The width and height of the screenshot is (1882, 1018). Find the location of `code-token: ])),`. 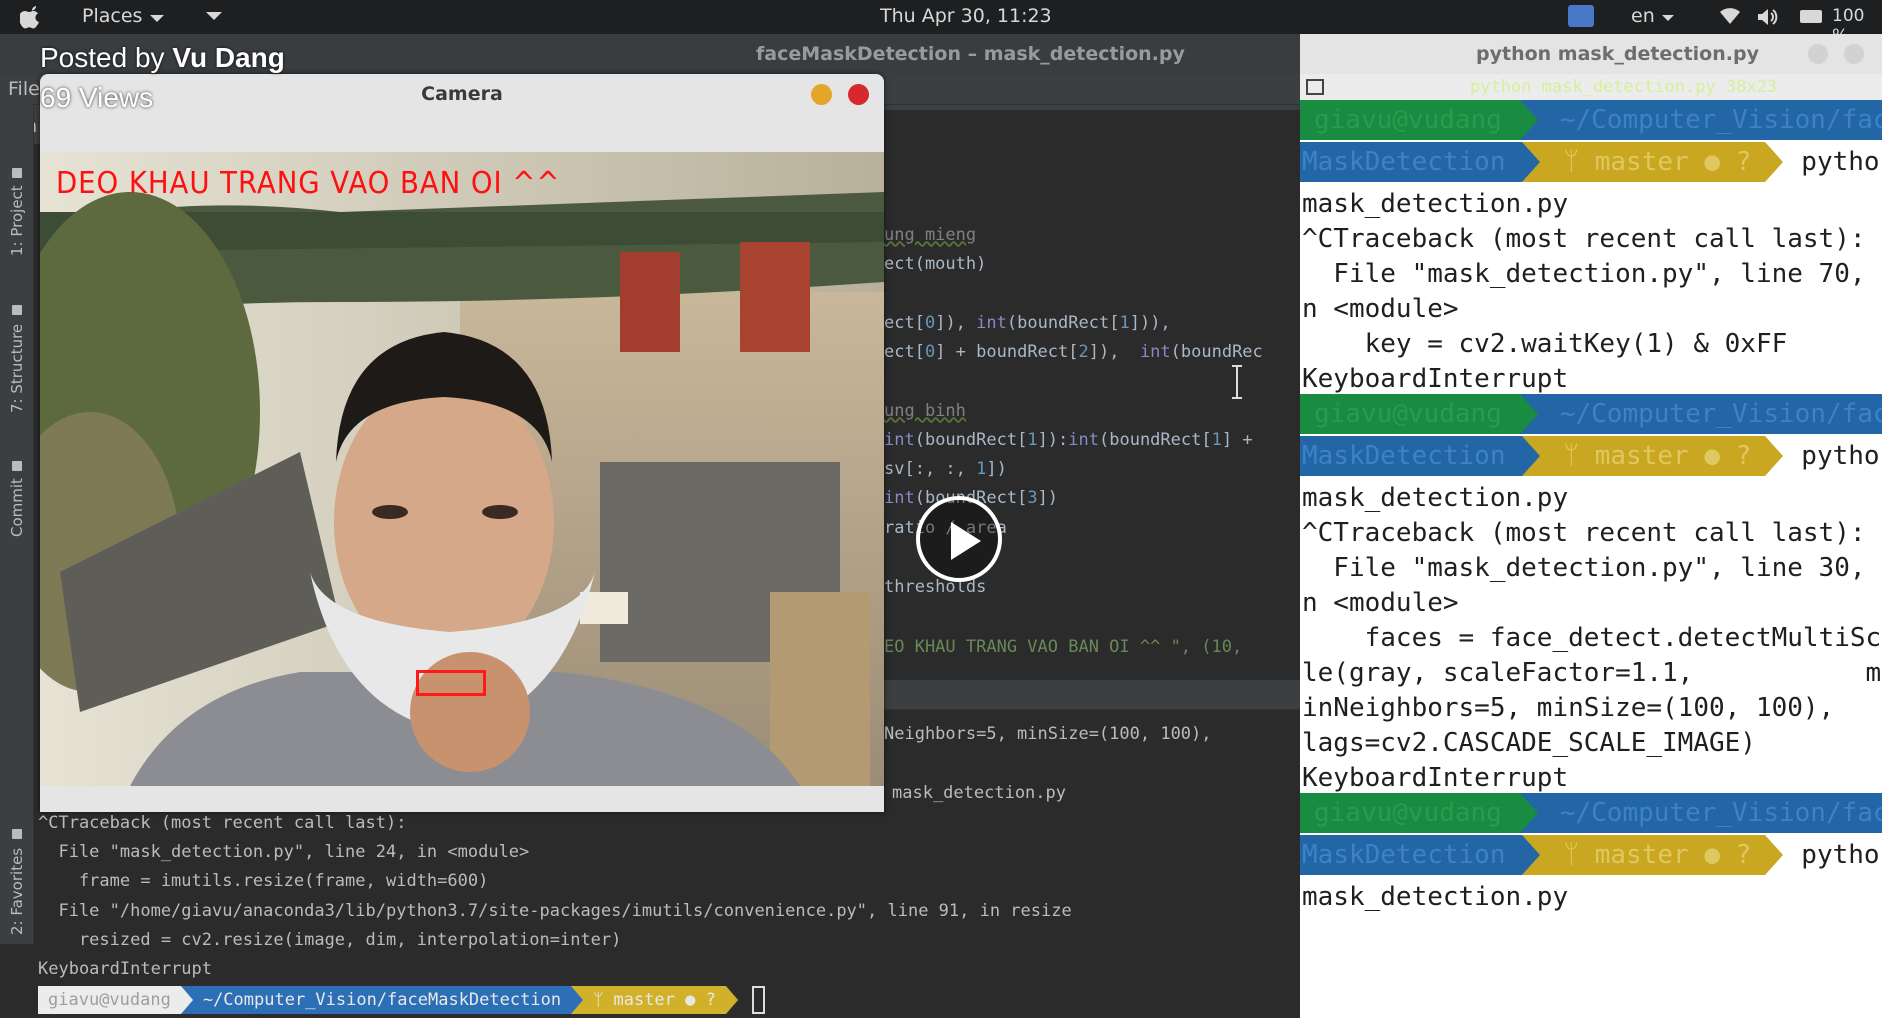

code-token: ])), is located at coordinates (1150, 323).